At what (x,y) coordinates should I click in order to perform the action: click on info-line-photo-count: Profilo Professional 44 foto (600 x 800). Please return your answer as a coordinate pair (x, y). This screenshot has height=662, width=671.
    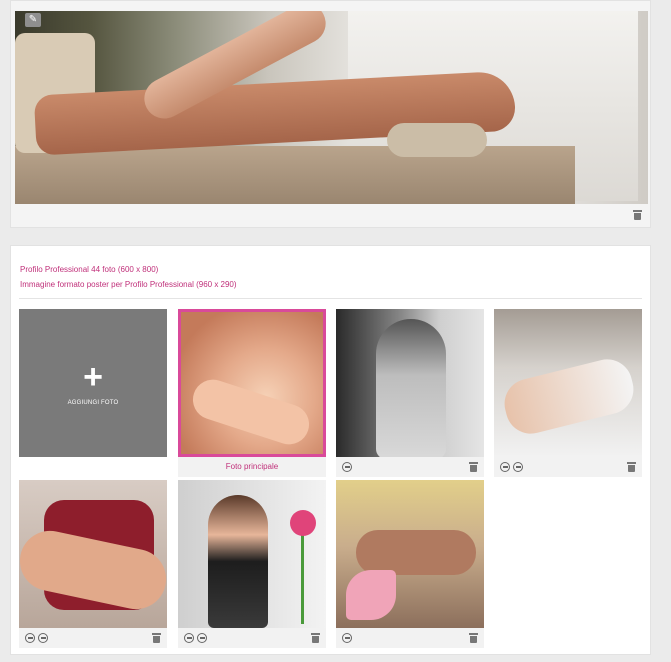
    Looking at the image, I should click on (89, 269).